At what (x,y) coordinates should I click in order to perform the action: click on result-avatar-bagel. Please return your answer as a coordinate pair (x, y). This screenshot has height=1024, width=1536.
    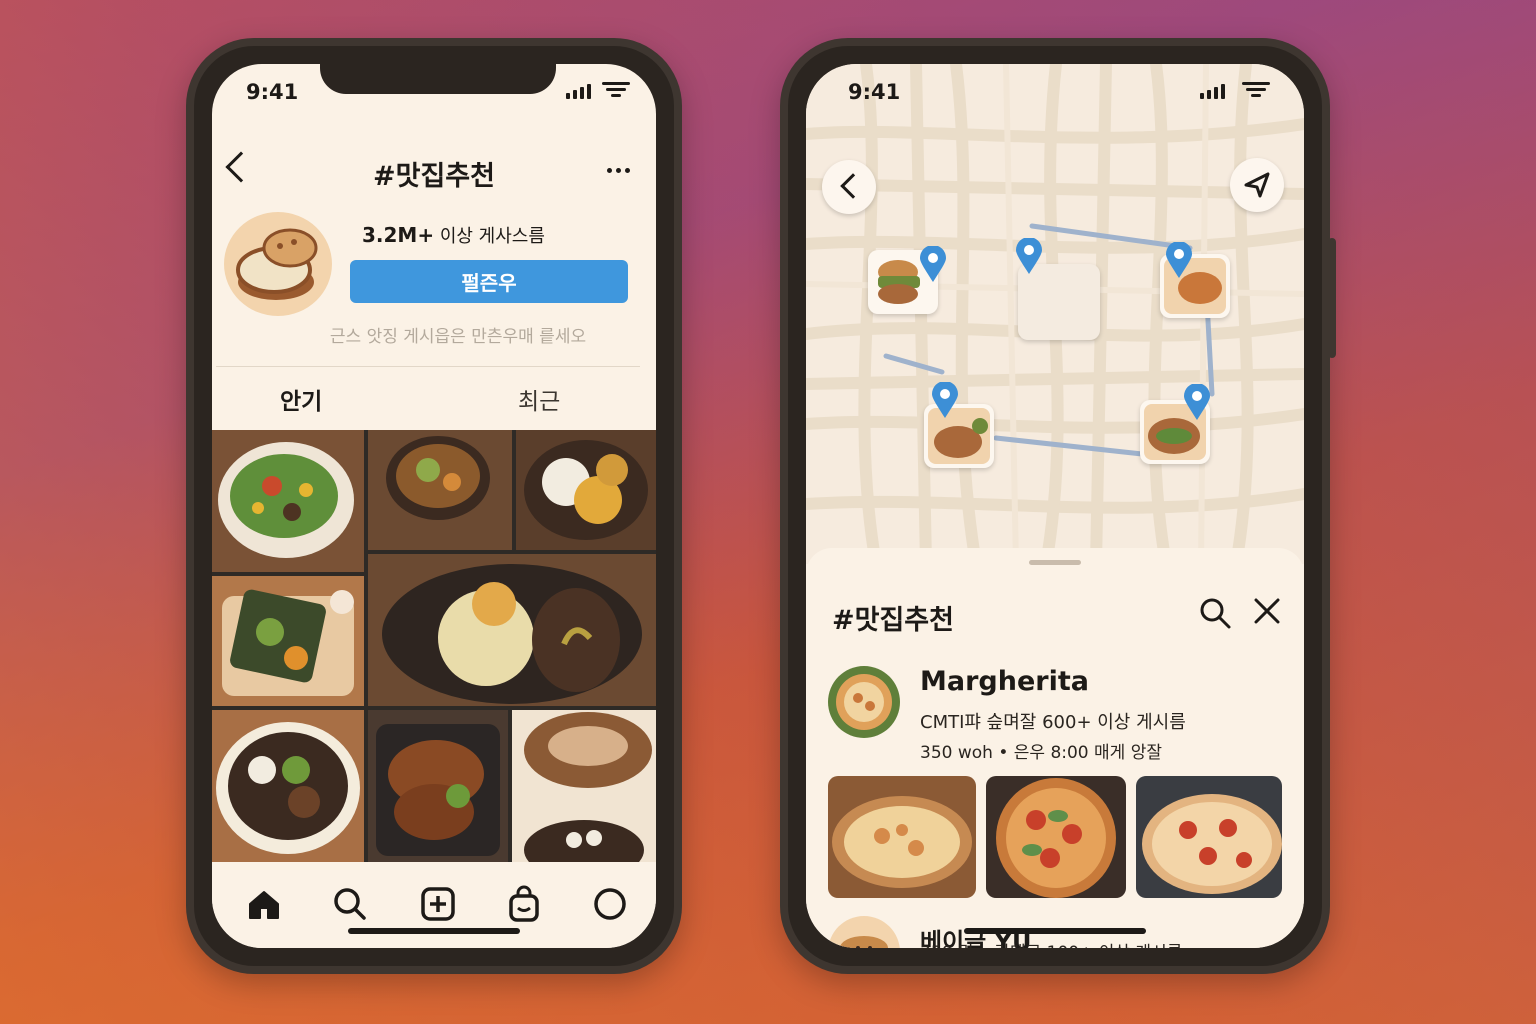
    Looking at the image, I should click on (864, 932).